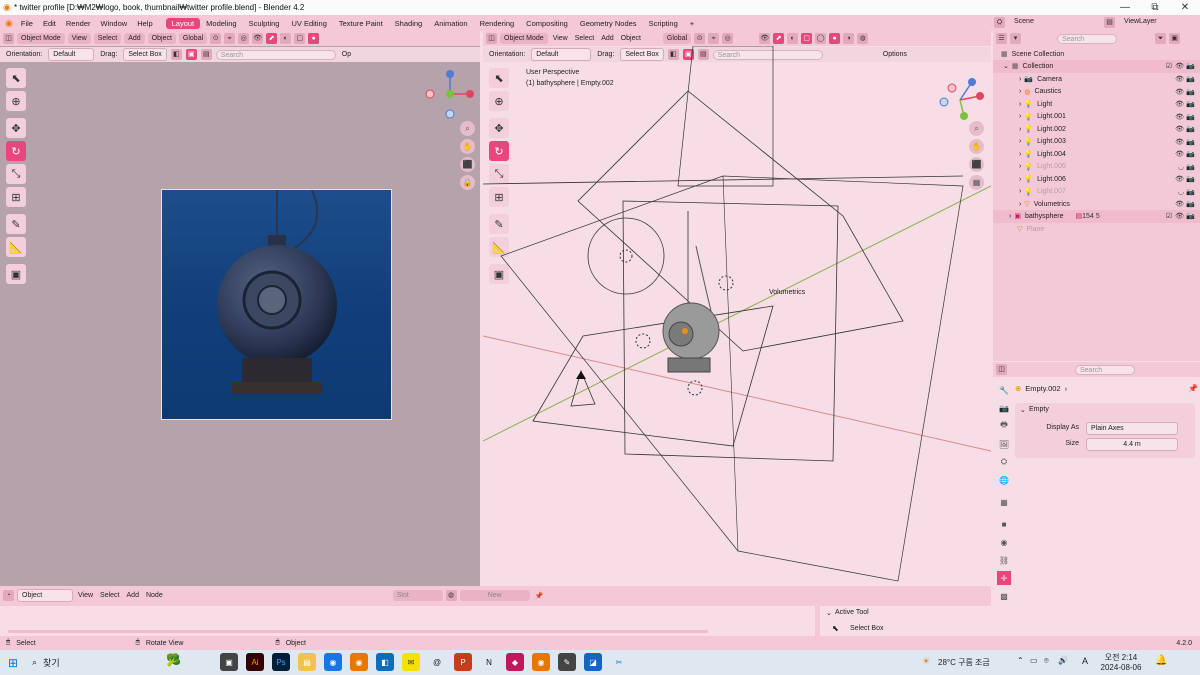 The width and height of the screenshot is (1200, 675). What do you see at coordinates (467, 182) in the screenshot?
I see `lock-icon: 🔒` at bounding box center [467, 182].